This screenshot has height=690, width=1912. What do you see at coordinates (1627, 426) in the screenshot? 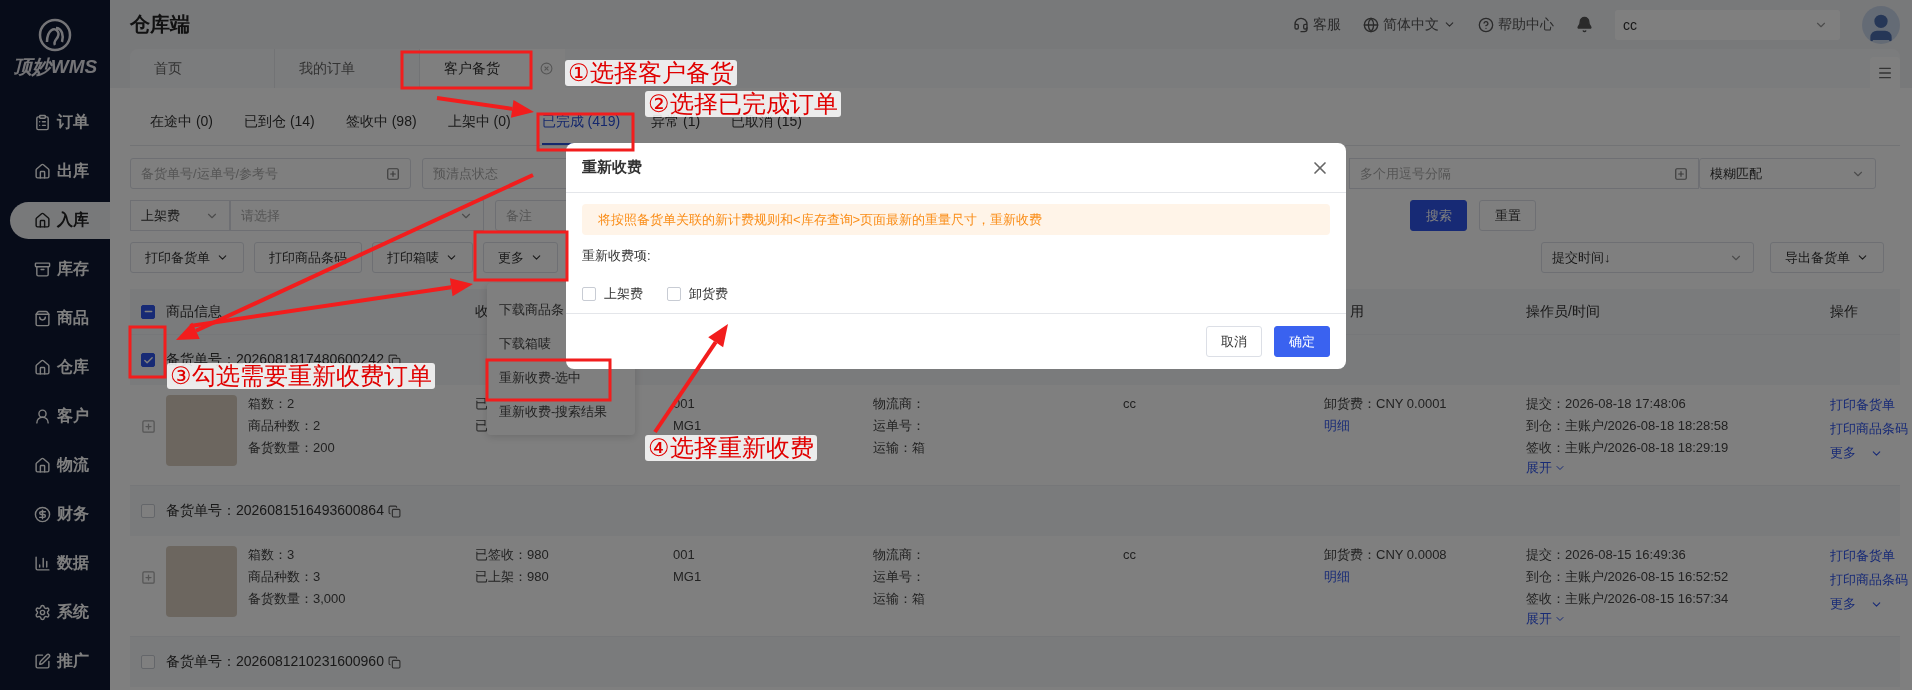
I see `time-text: 到仓：主账户/2026-08-18 18:28:58` at bounding box center [1627, 426].